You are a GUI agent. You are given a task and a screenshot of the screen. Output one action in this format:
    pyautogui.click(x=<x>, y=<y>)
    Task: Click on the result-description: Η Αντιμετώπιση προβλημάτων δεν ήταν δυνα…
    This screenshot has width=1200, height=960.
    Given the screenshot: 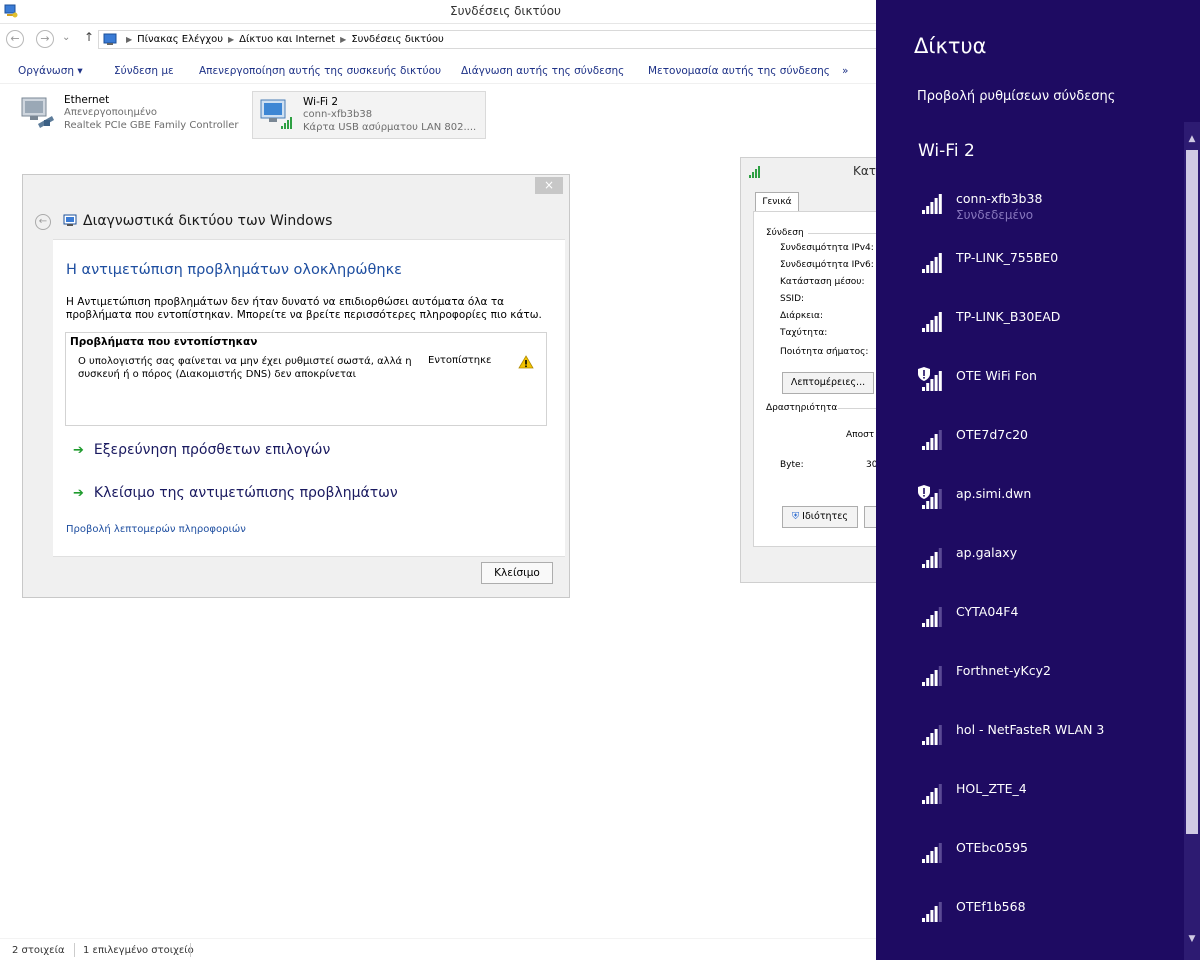 What is the action you would take?
    pyautogui.click(x=304, y=308)
    